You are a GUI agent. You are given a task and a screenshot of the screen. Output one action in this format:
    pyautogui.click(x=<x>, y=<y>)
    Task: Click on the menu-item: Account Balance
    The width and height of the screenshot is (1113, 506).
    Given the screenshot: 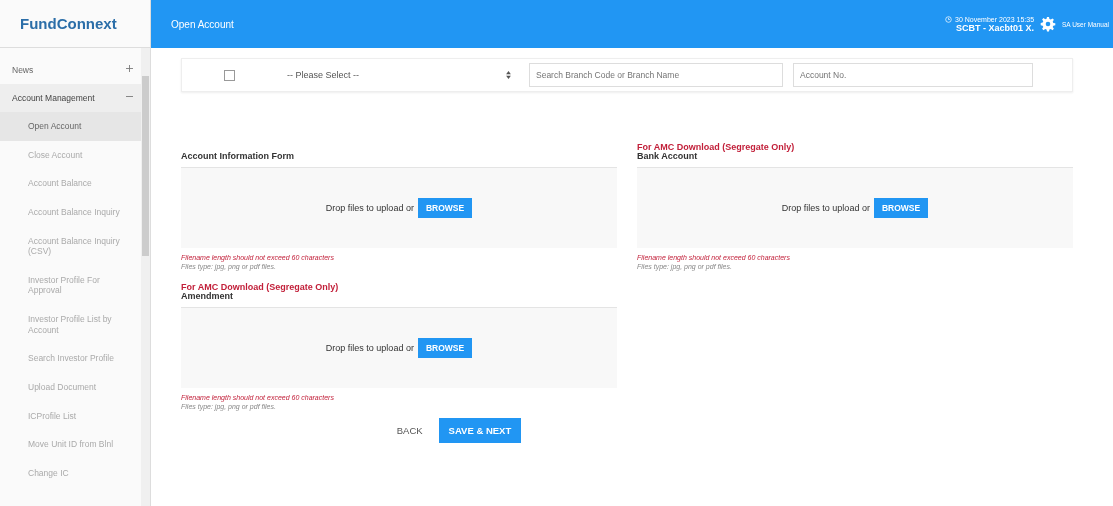 What is the action you would take?
    pyautogui.click(x=70, y=183)
    